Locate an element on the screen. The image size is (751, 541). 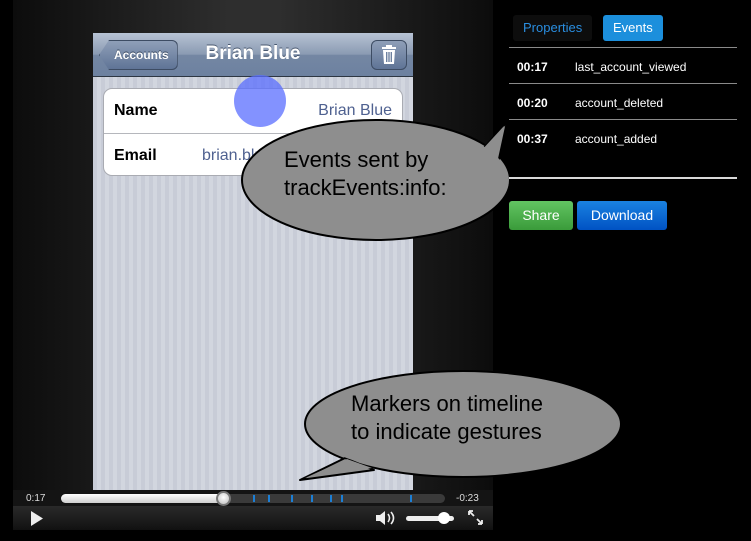
elapsed-time: 0:17 is located at coordinates (36, 498).